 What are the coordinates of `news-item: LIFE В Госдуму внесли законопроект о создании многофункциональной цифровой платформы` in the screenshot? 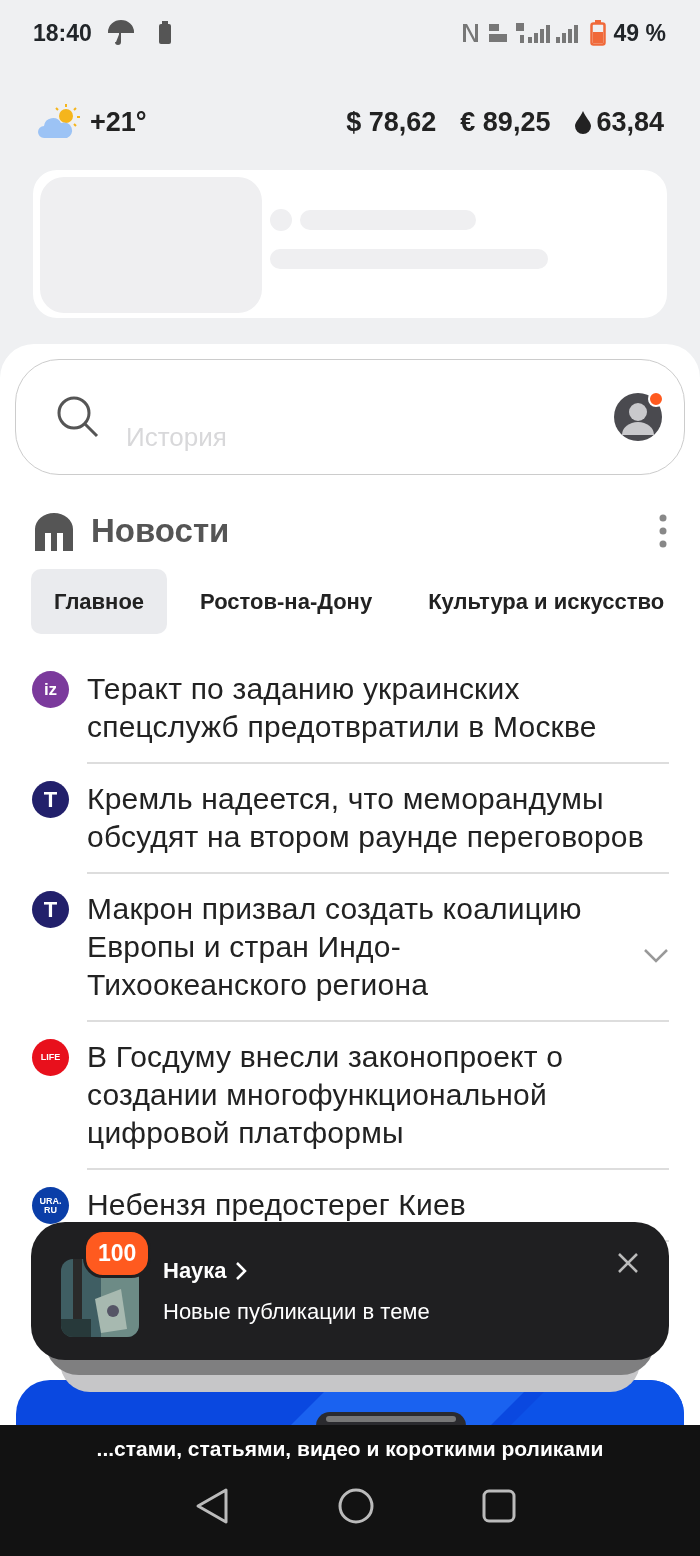 It's located at (350, 1096).